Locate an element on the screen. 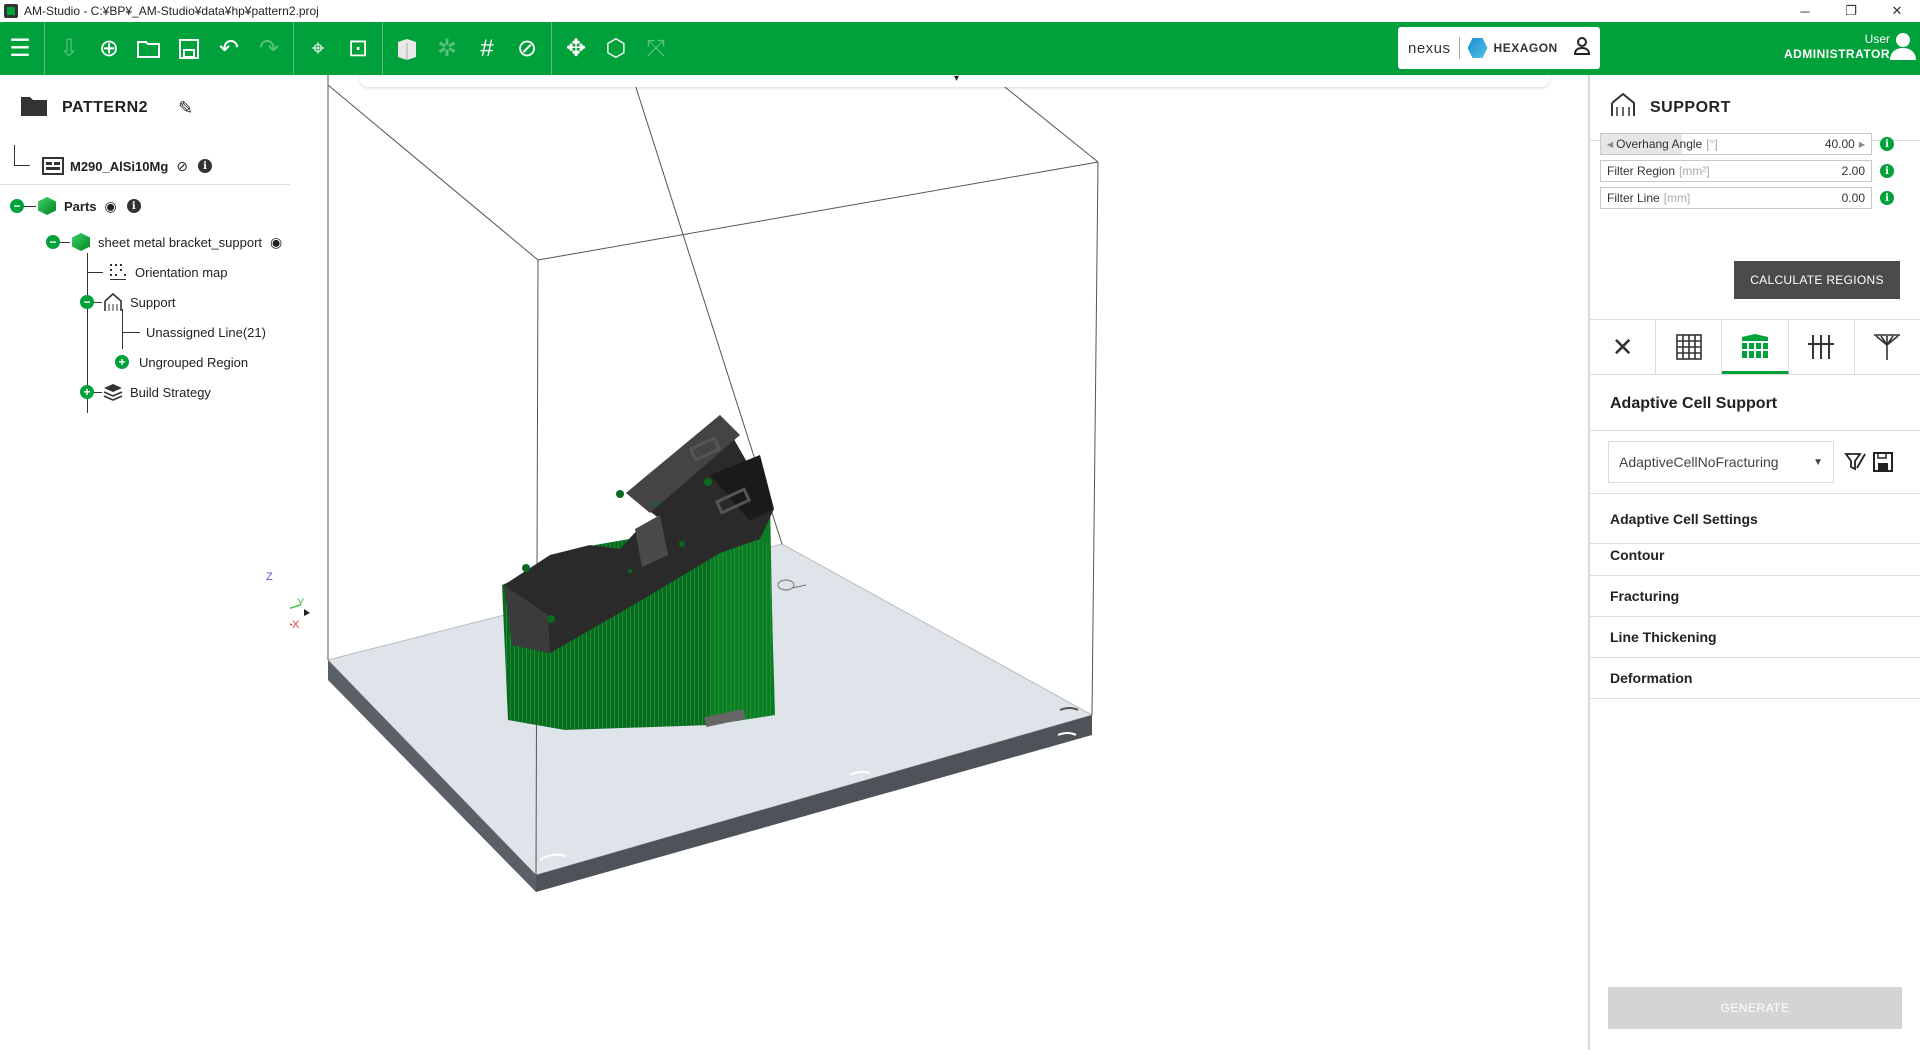 The height and width of the screenshot is (1055, 1920). no-section-icon: ⊘ is located at coordinates (527, 48).